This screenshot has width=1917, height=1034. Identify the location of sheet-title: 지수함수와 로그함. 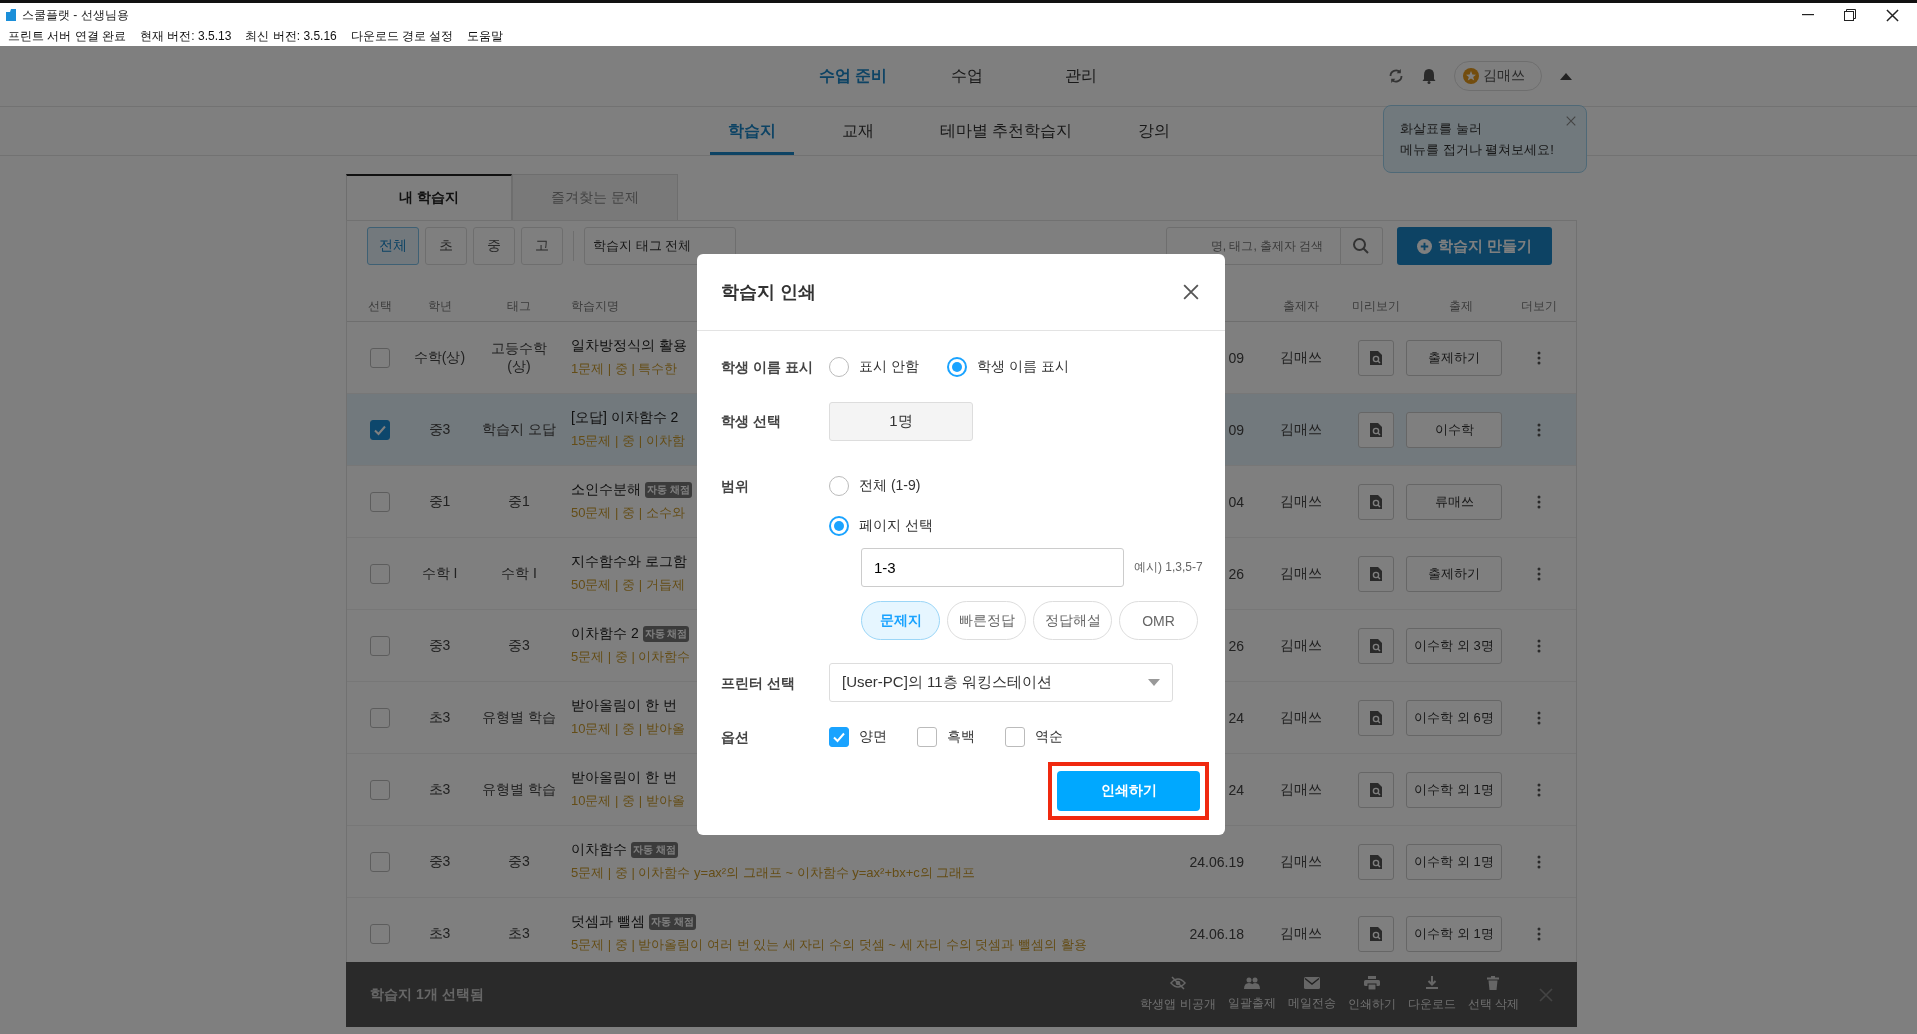
(629, 562).